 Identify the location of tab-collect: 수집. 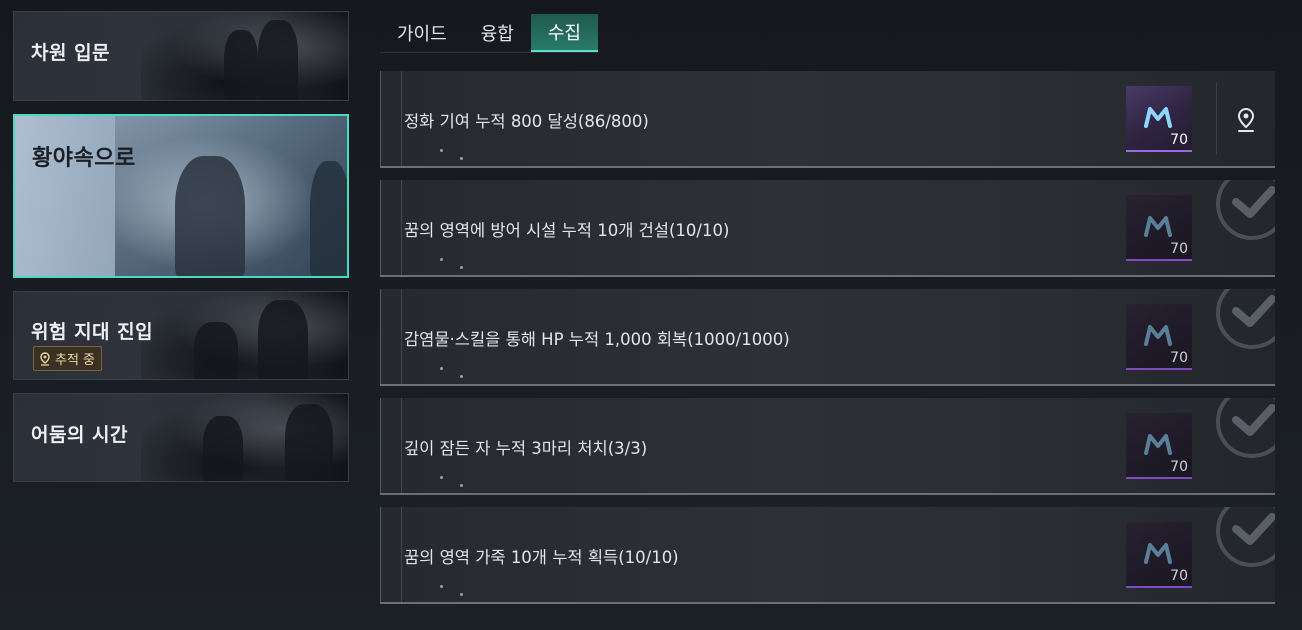
(564, 33).